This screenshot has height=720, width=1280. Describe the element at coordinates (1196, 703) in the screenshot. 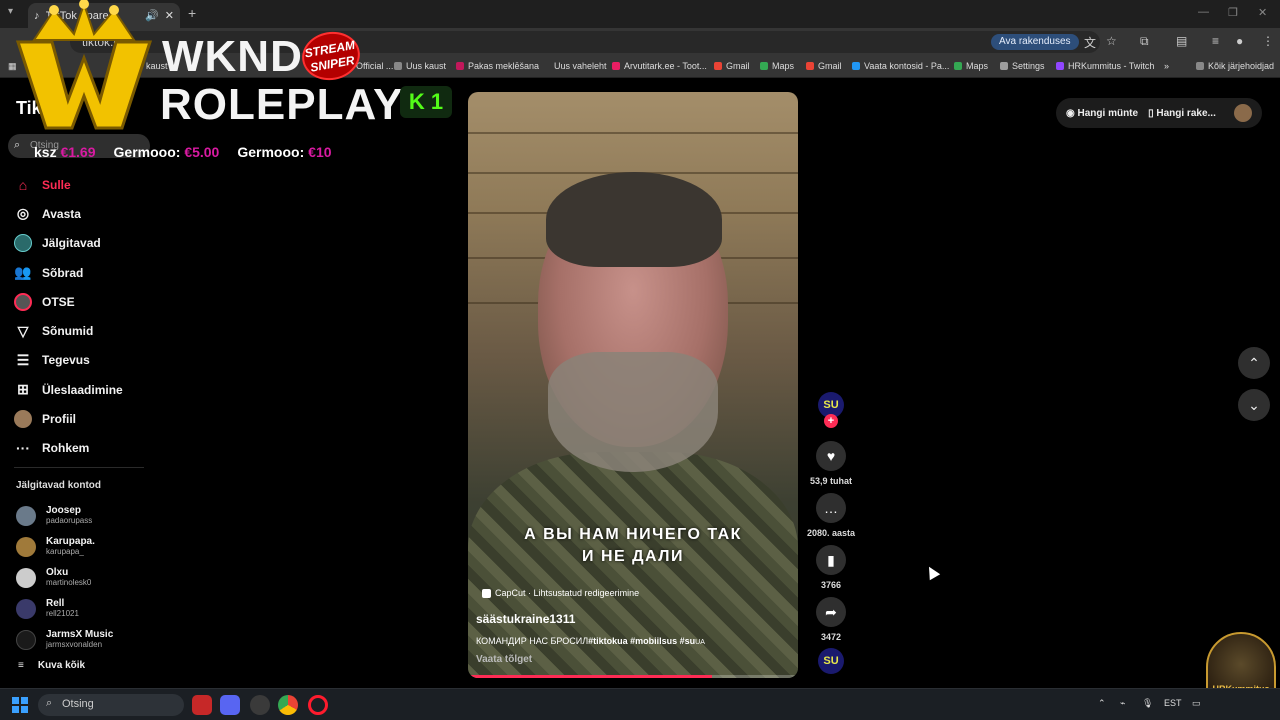

I see `display-icon: ▭` at that location.